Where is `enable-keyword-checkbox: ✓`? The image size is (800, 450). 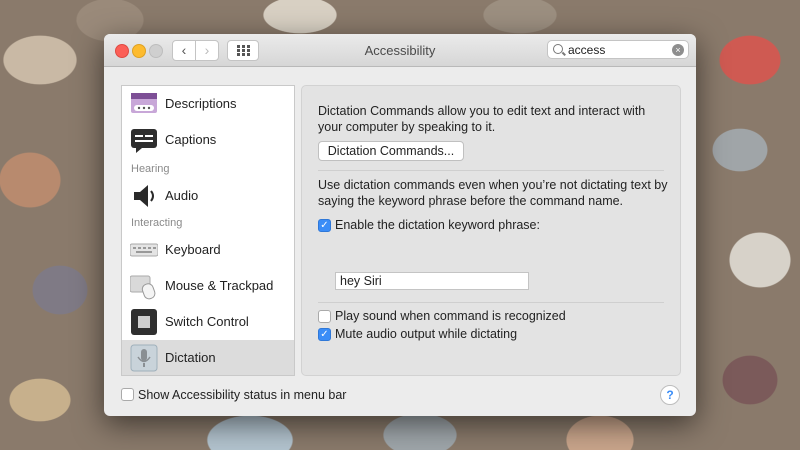 enable-keyword-checkbox: ✓ is located at coordinates (324, 225).